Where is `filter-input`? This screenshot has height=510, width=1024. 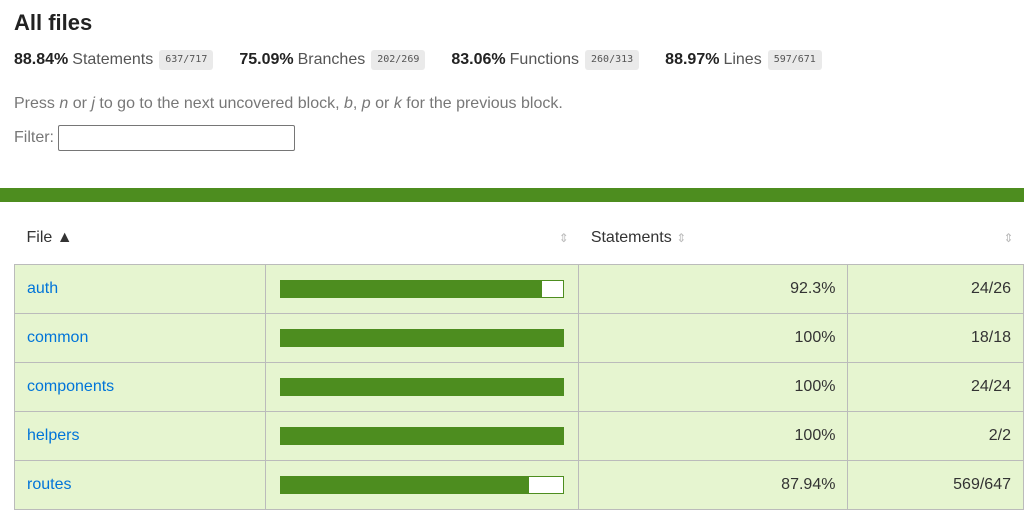
filter-input is located at coordinates (176, 138).